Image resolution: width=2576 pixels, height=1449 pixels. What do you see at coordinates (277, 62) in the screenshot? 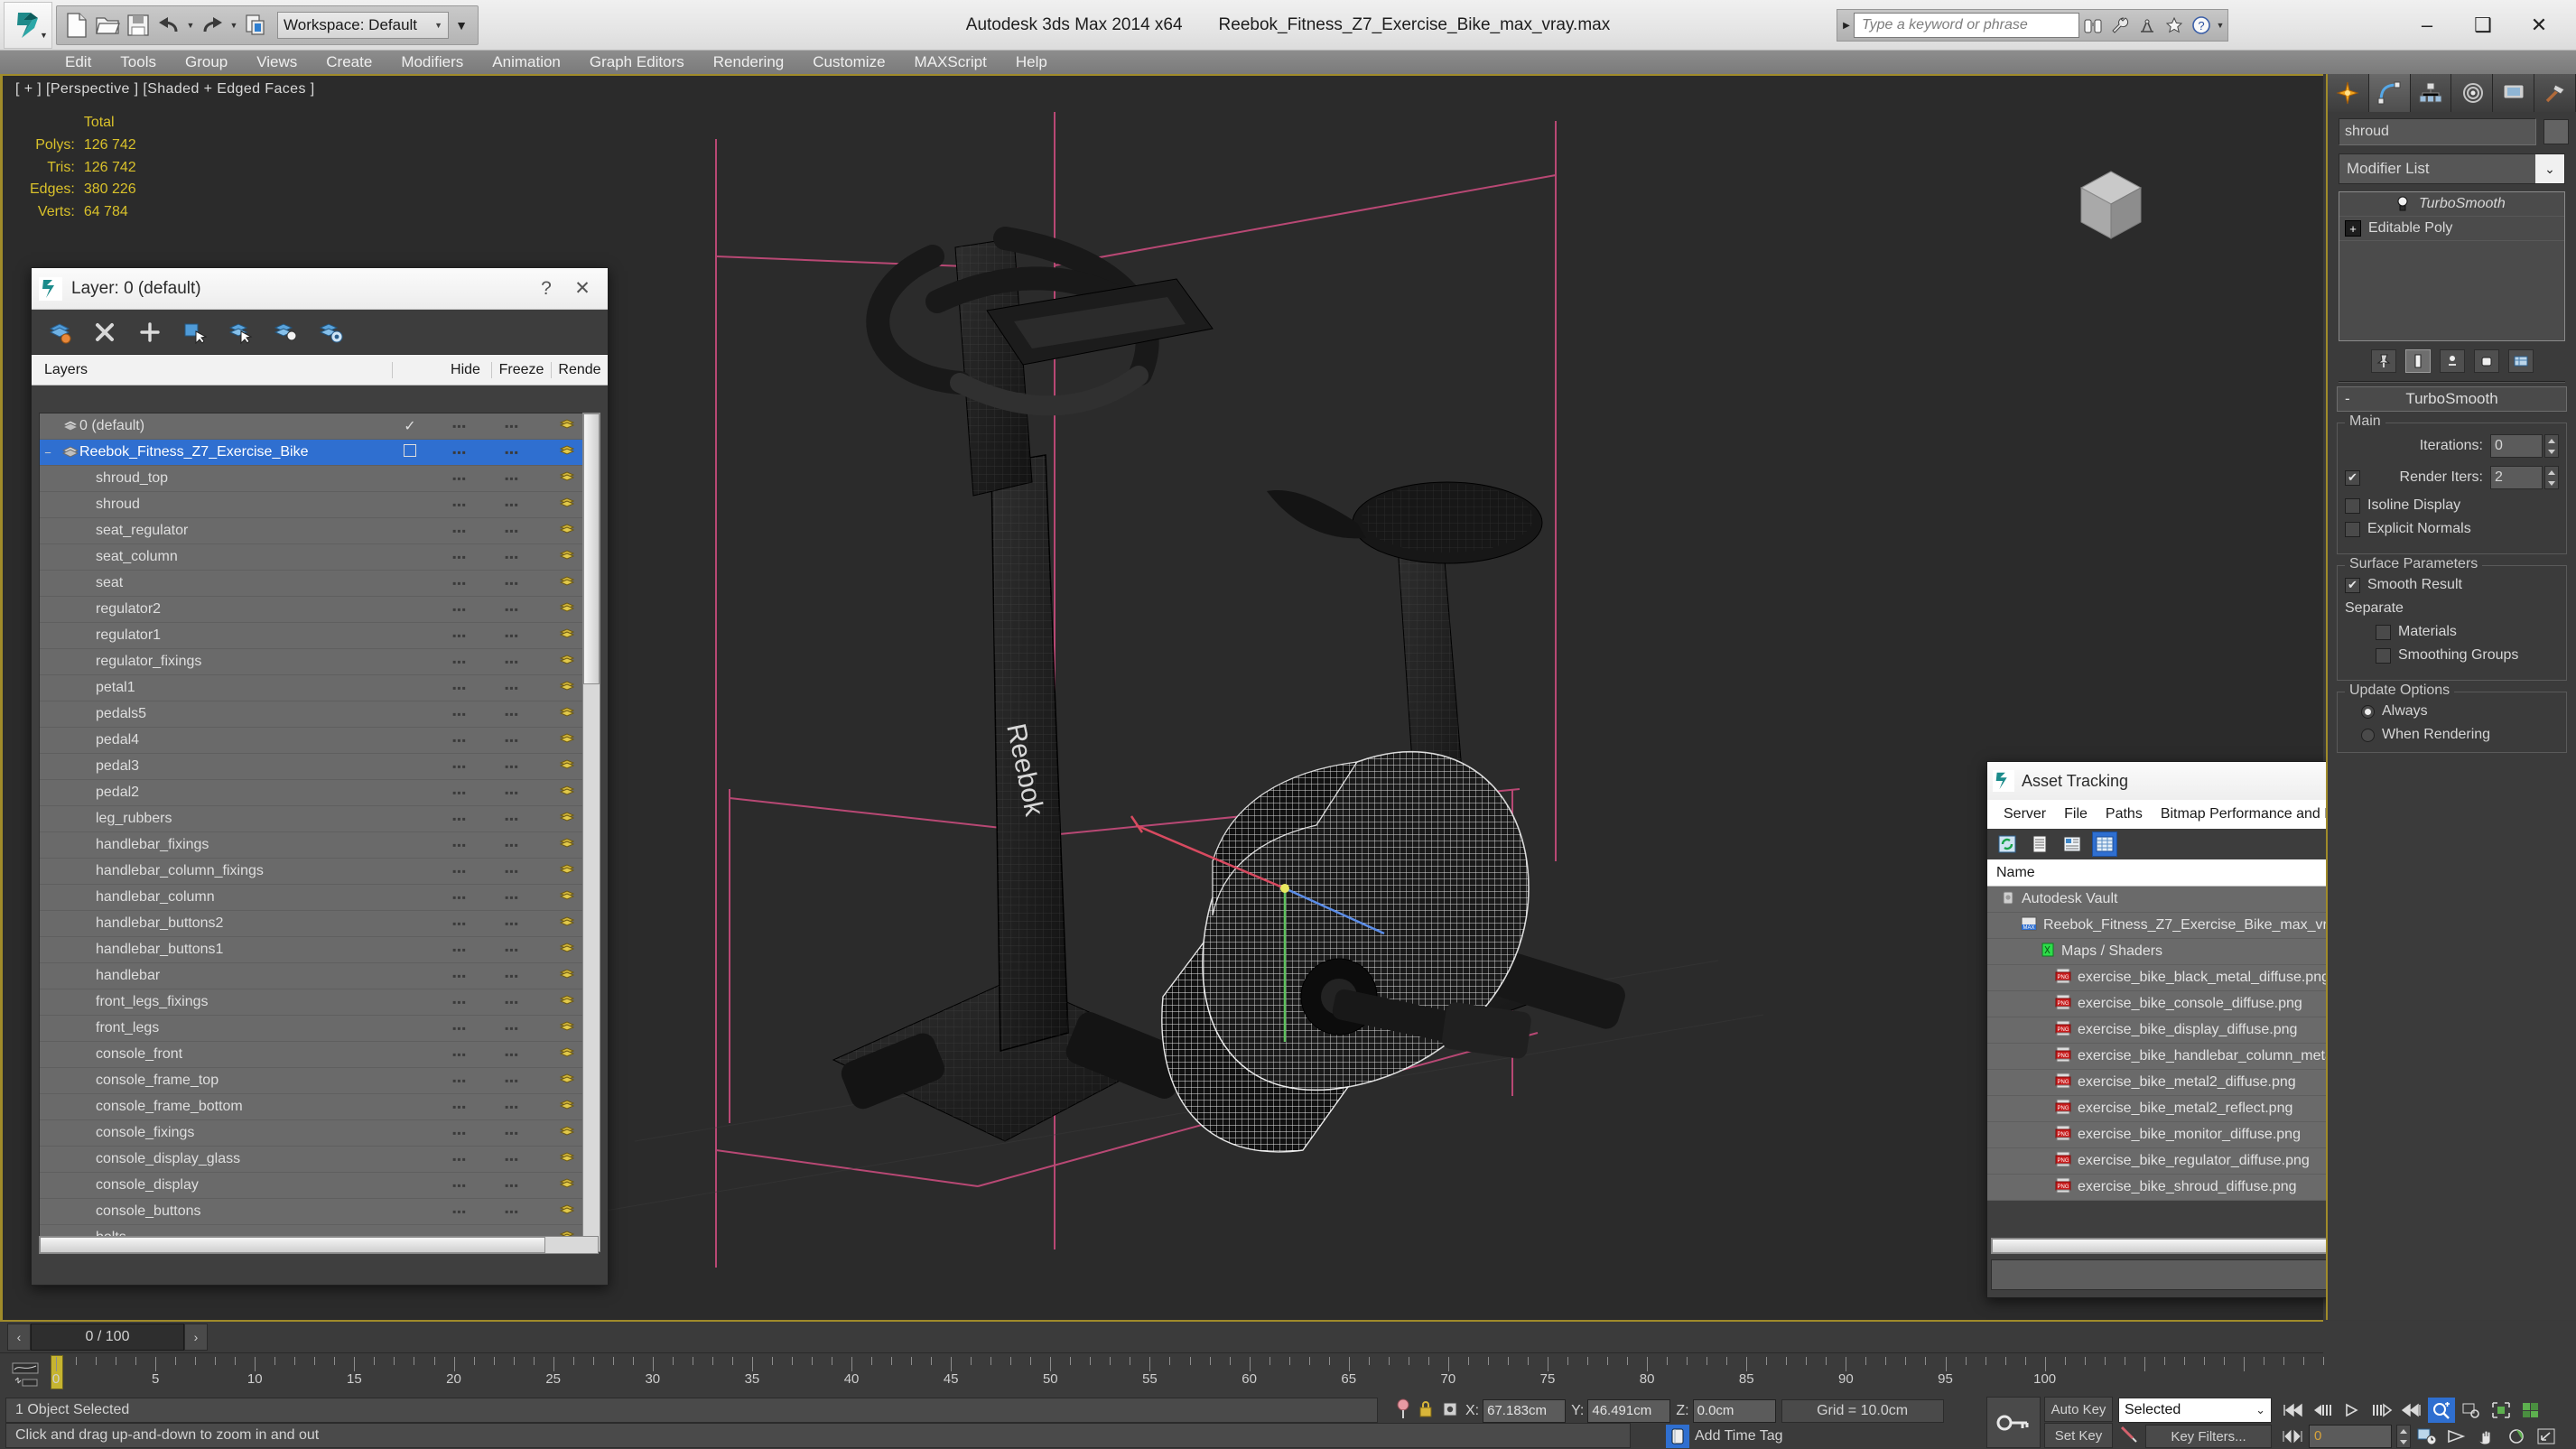
I see `menu-views: Views` at bounding box center [277, 62].